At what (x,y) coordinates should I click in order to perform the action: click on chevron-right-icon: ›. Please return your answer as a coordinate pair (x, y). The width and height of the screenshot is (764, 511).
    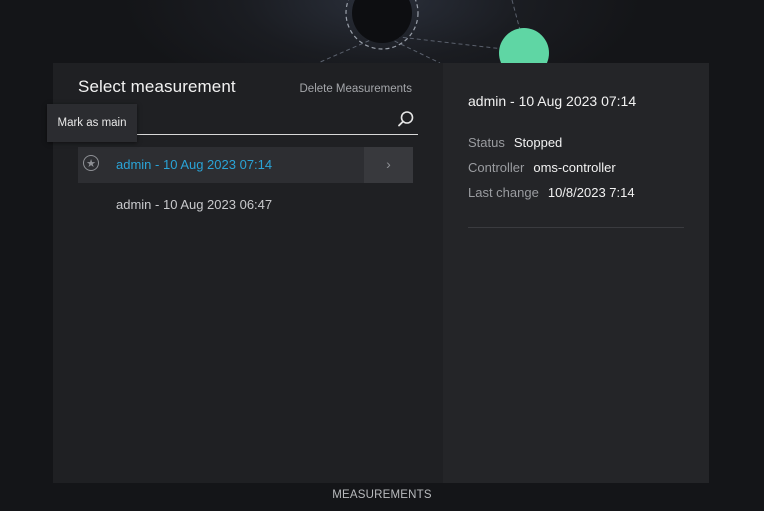
    Looking at the image, I should click on (388, 165).